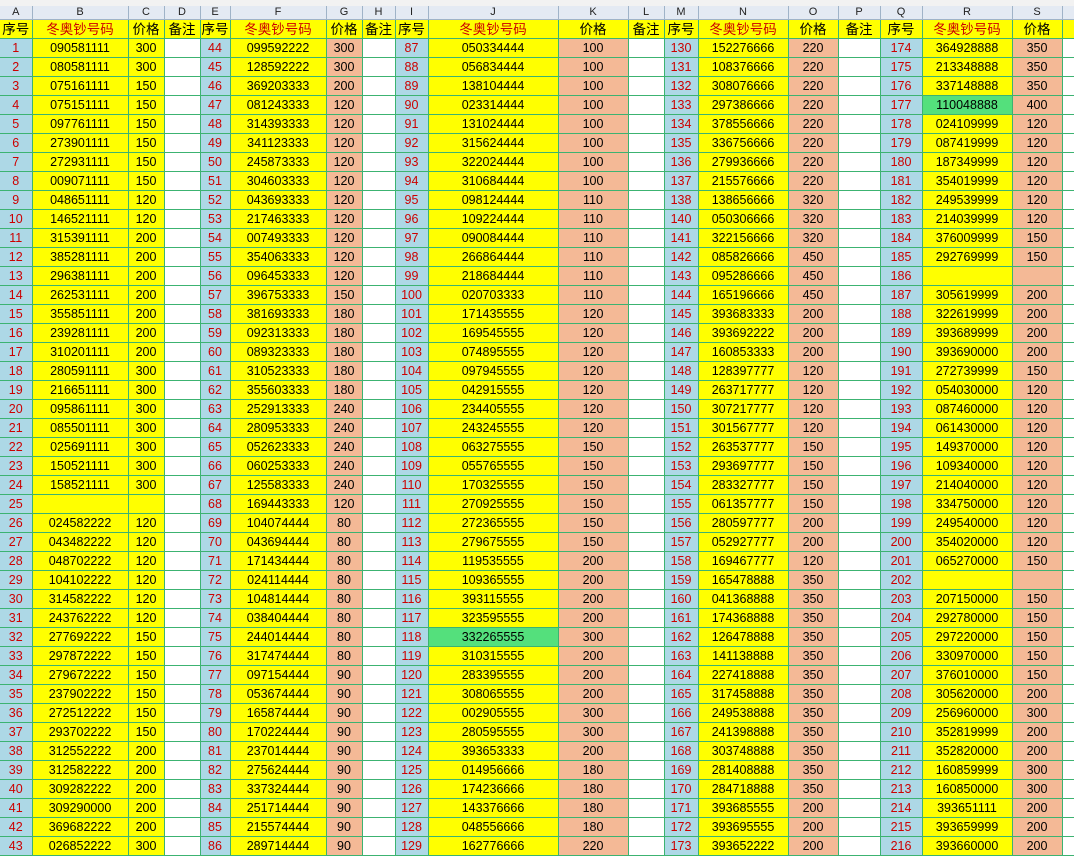 The height and width of the screenshot is (856, 1074). What do you see at coordinates (215, 276) in the screenshot?
I see `seq-cell: 56` at bounding box center [215, 276].